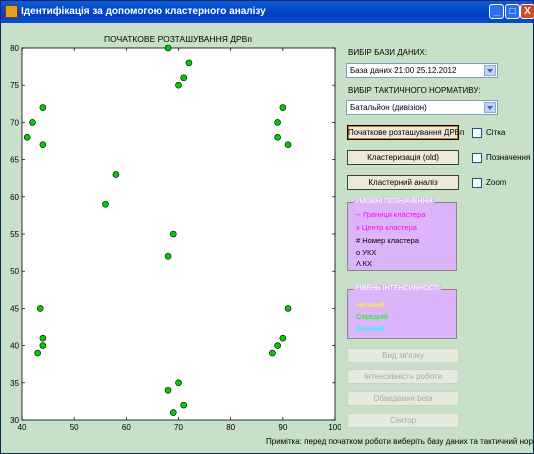 This screenshot has width=534, height=454. I want to click on intensity-medium: Середній, so click(372, 316).